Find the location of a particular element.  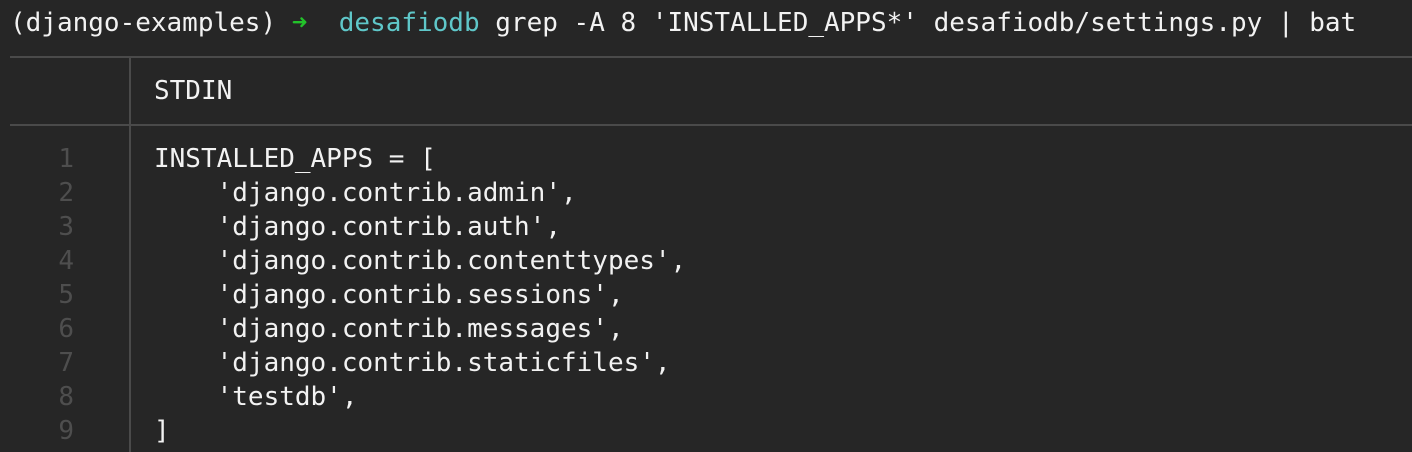

code-line: 4 'django.contrib.contenttypes', is located at coordinates (706, 261).